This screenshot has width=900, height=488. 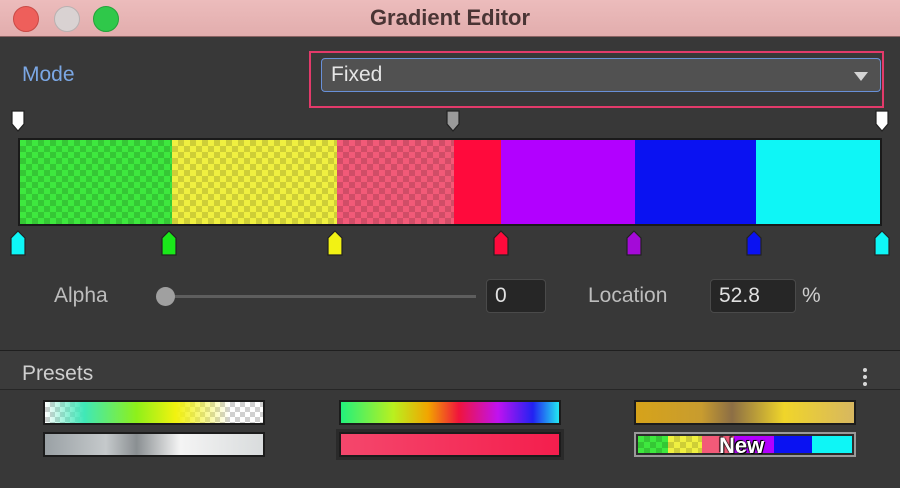 I want to click on location-label: Location, so click(x=628, y=295).